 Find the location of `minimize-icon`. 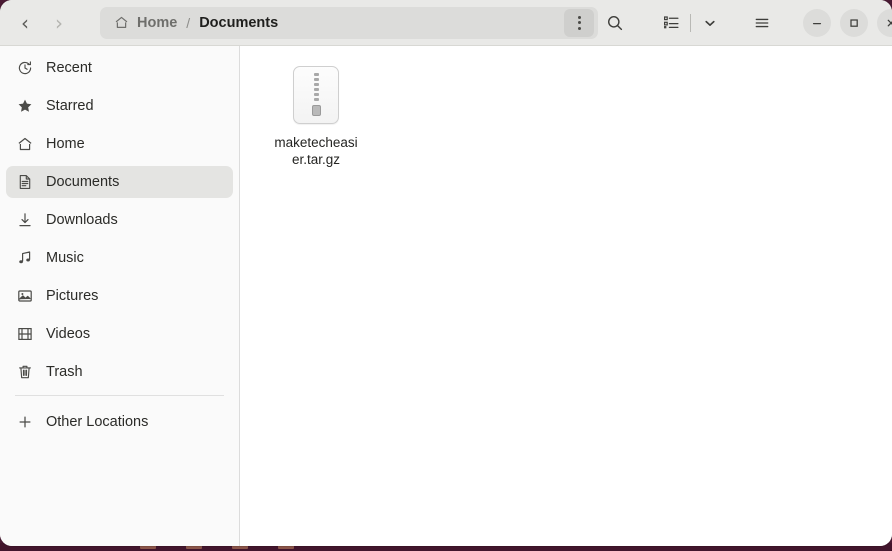

minimize-icon is located at coordinates (817, 23).